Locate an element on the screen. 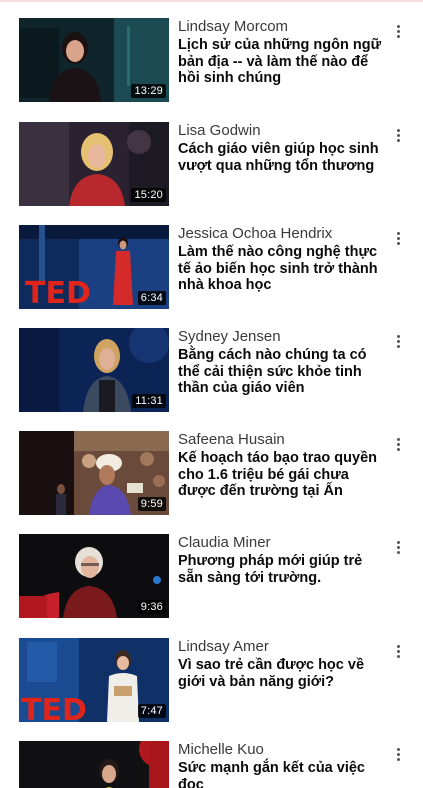  thumbnail-image is located at coordinates (94, 764).